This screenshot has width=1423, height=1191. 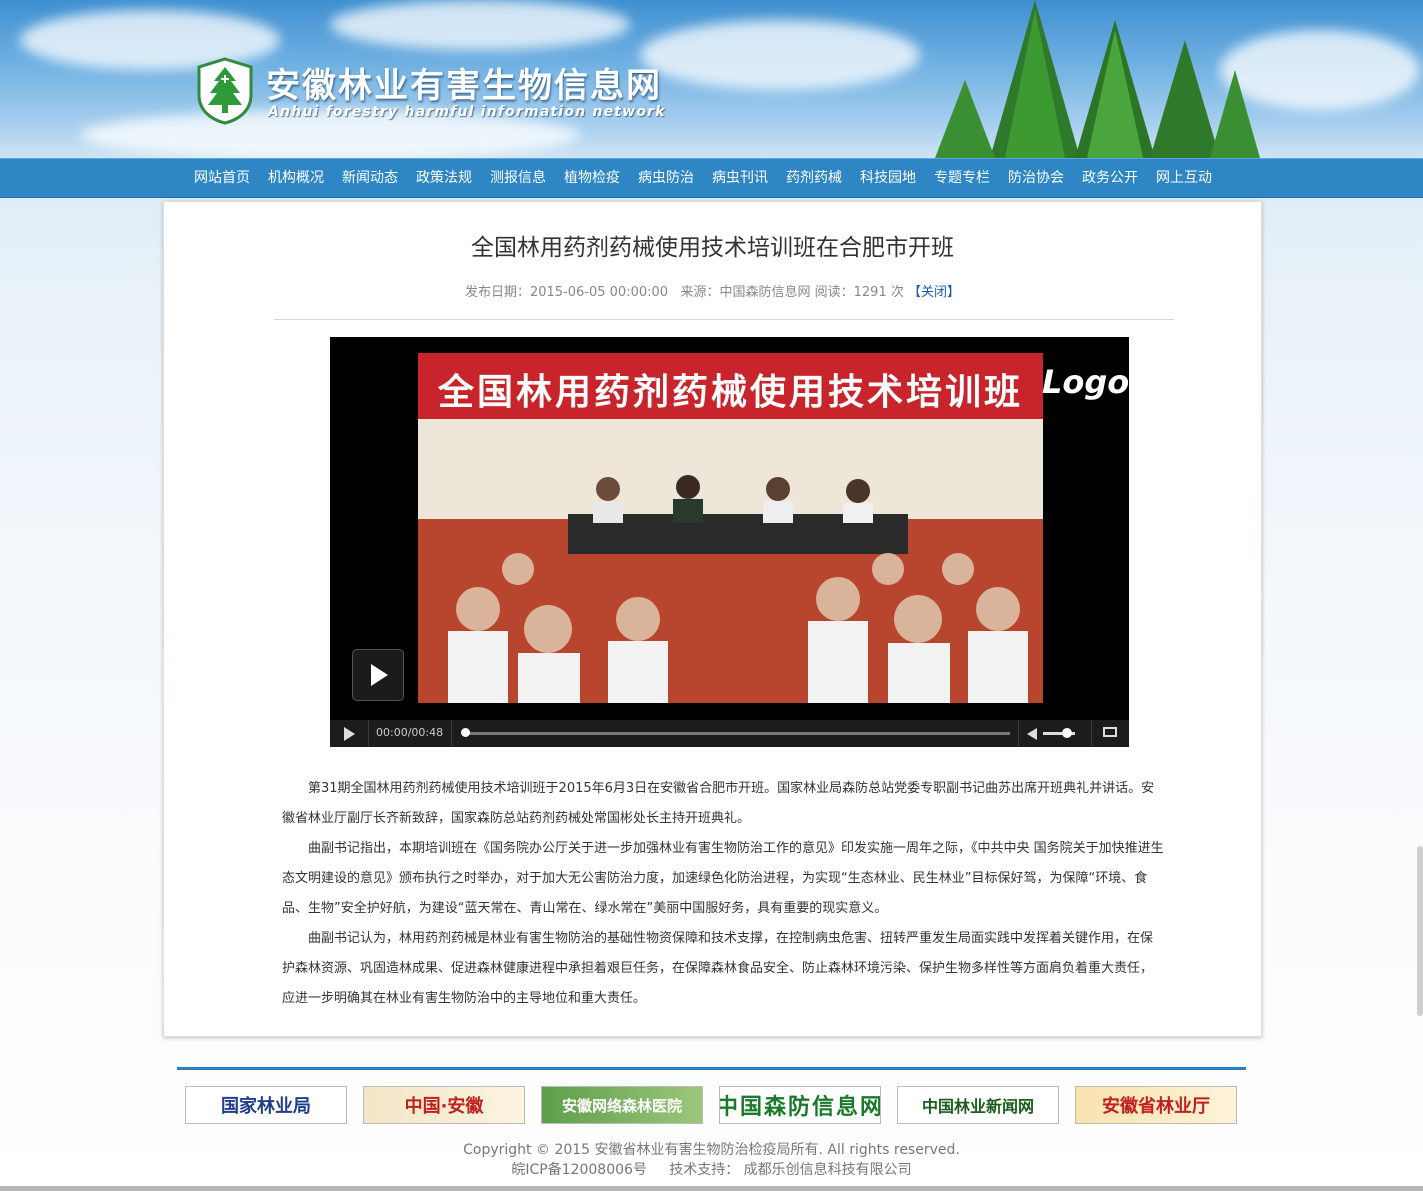 I want to click on link-forest-hospital: 安徽网络森林医院, so click(x=622, y=1105).